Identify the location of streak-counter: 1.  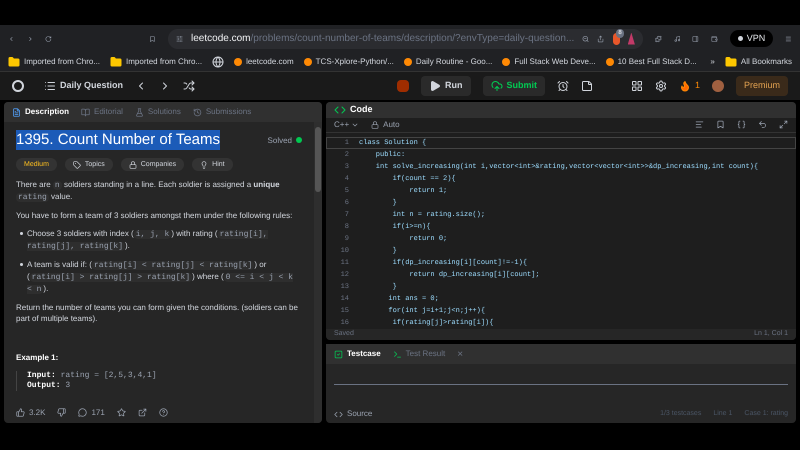
(689, 86).